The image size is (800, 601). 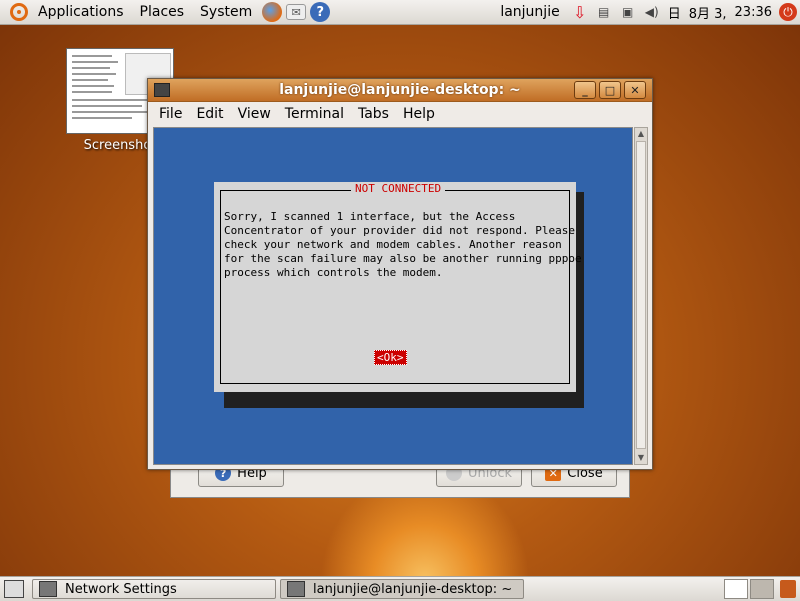 What do you see at coordinates (652, 12) in the screenshot?
I see `volume-icon: ◀)` at bounding box center [652, 12].